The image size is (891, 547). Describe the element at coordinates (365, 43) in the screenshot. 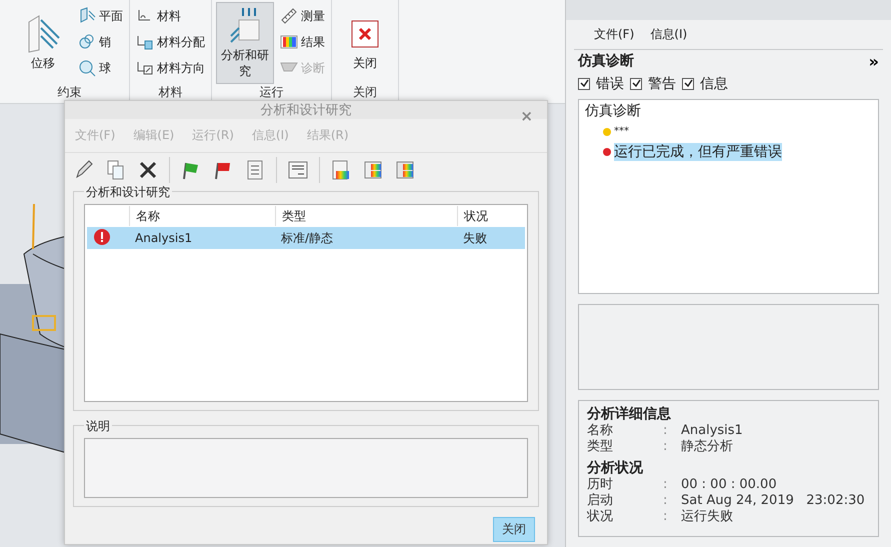

I see `ribbon-button: 关闭` at that location.